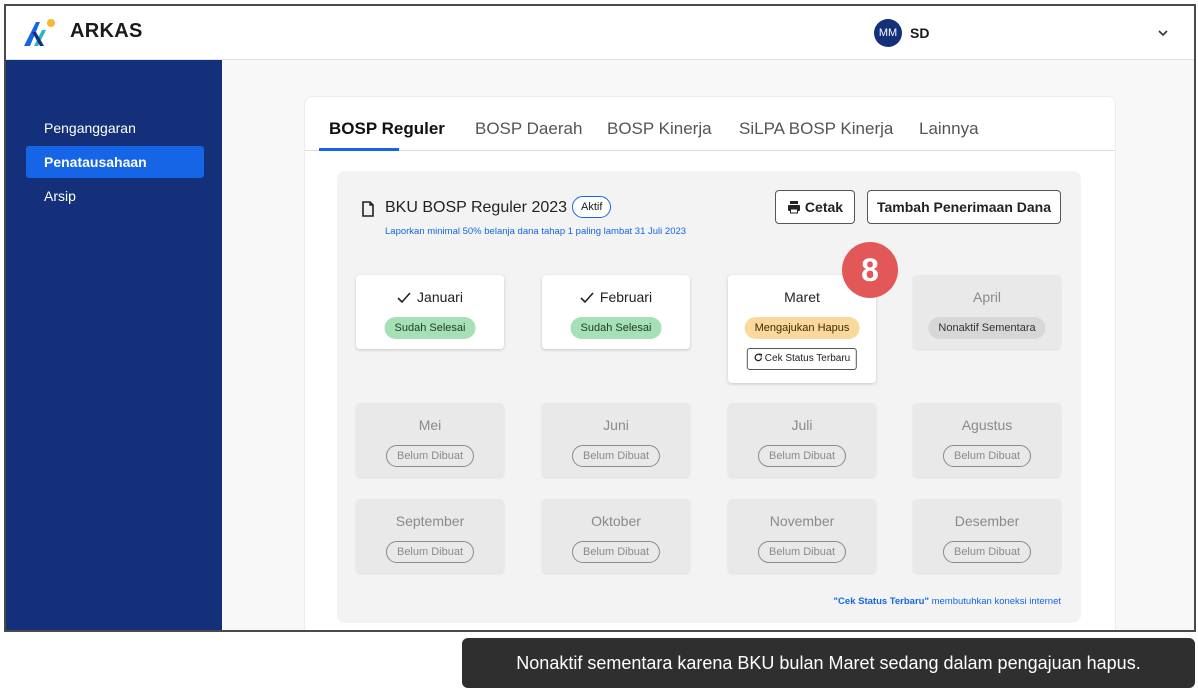  Describe the element at coordinates (987, 425) in the screenshot. I see `month-name: Agustus` at that location.